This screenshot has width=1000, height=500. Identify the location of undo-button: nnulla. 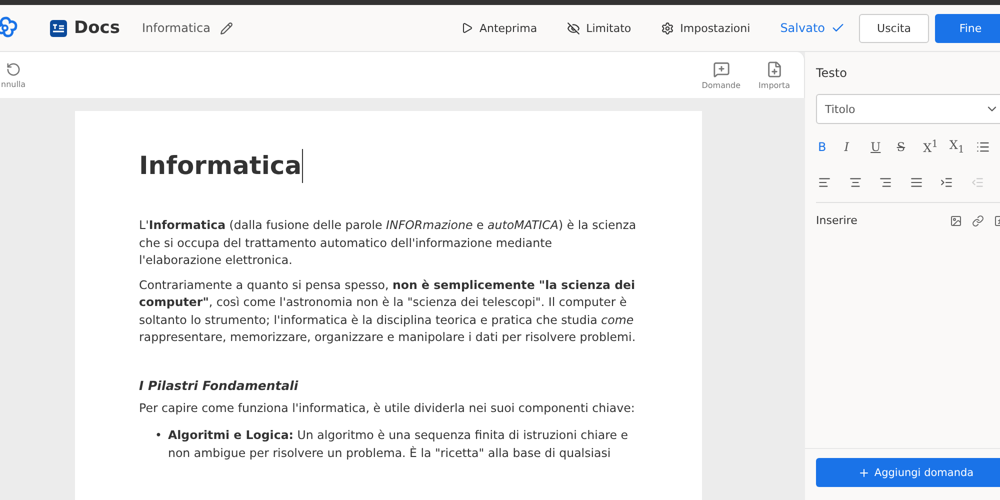
(13, 75).